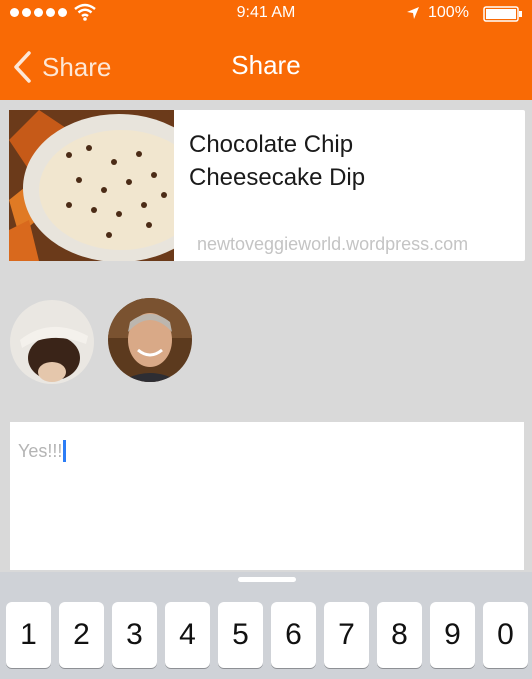  I want to click on key-4: 4, so click(187, 635).